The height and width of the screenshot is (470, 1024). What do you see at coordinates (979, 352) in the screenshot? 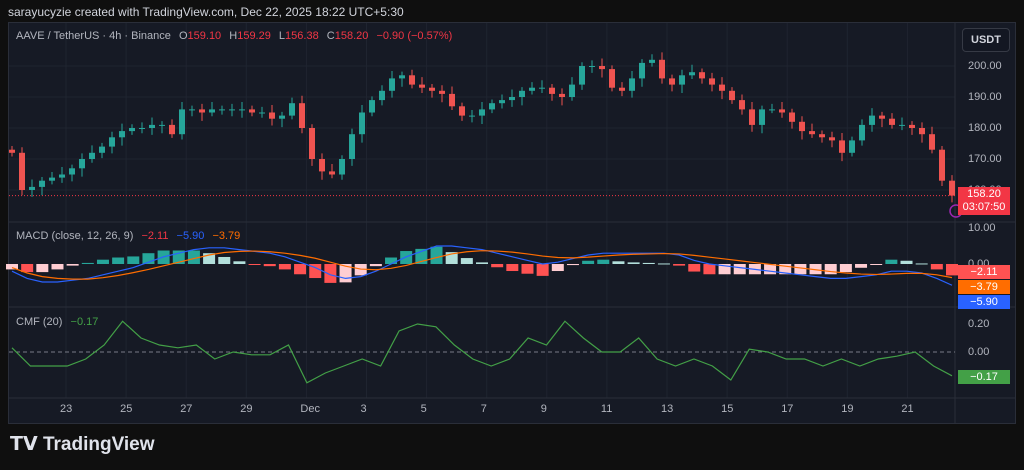
I see `cmf-tick: 0.00` at bounding box center [979, 352].